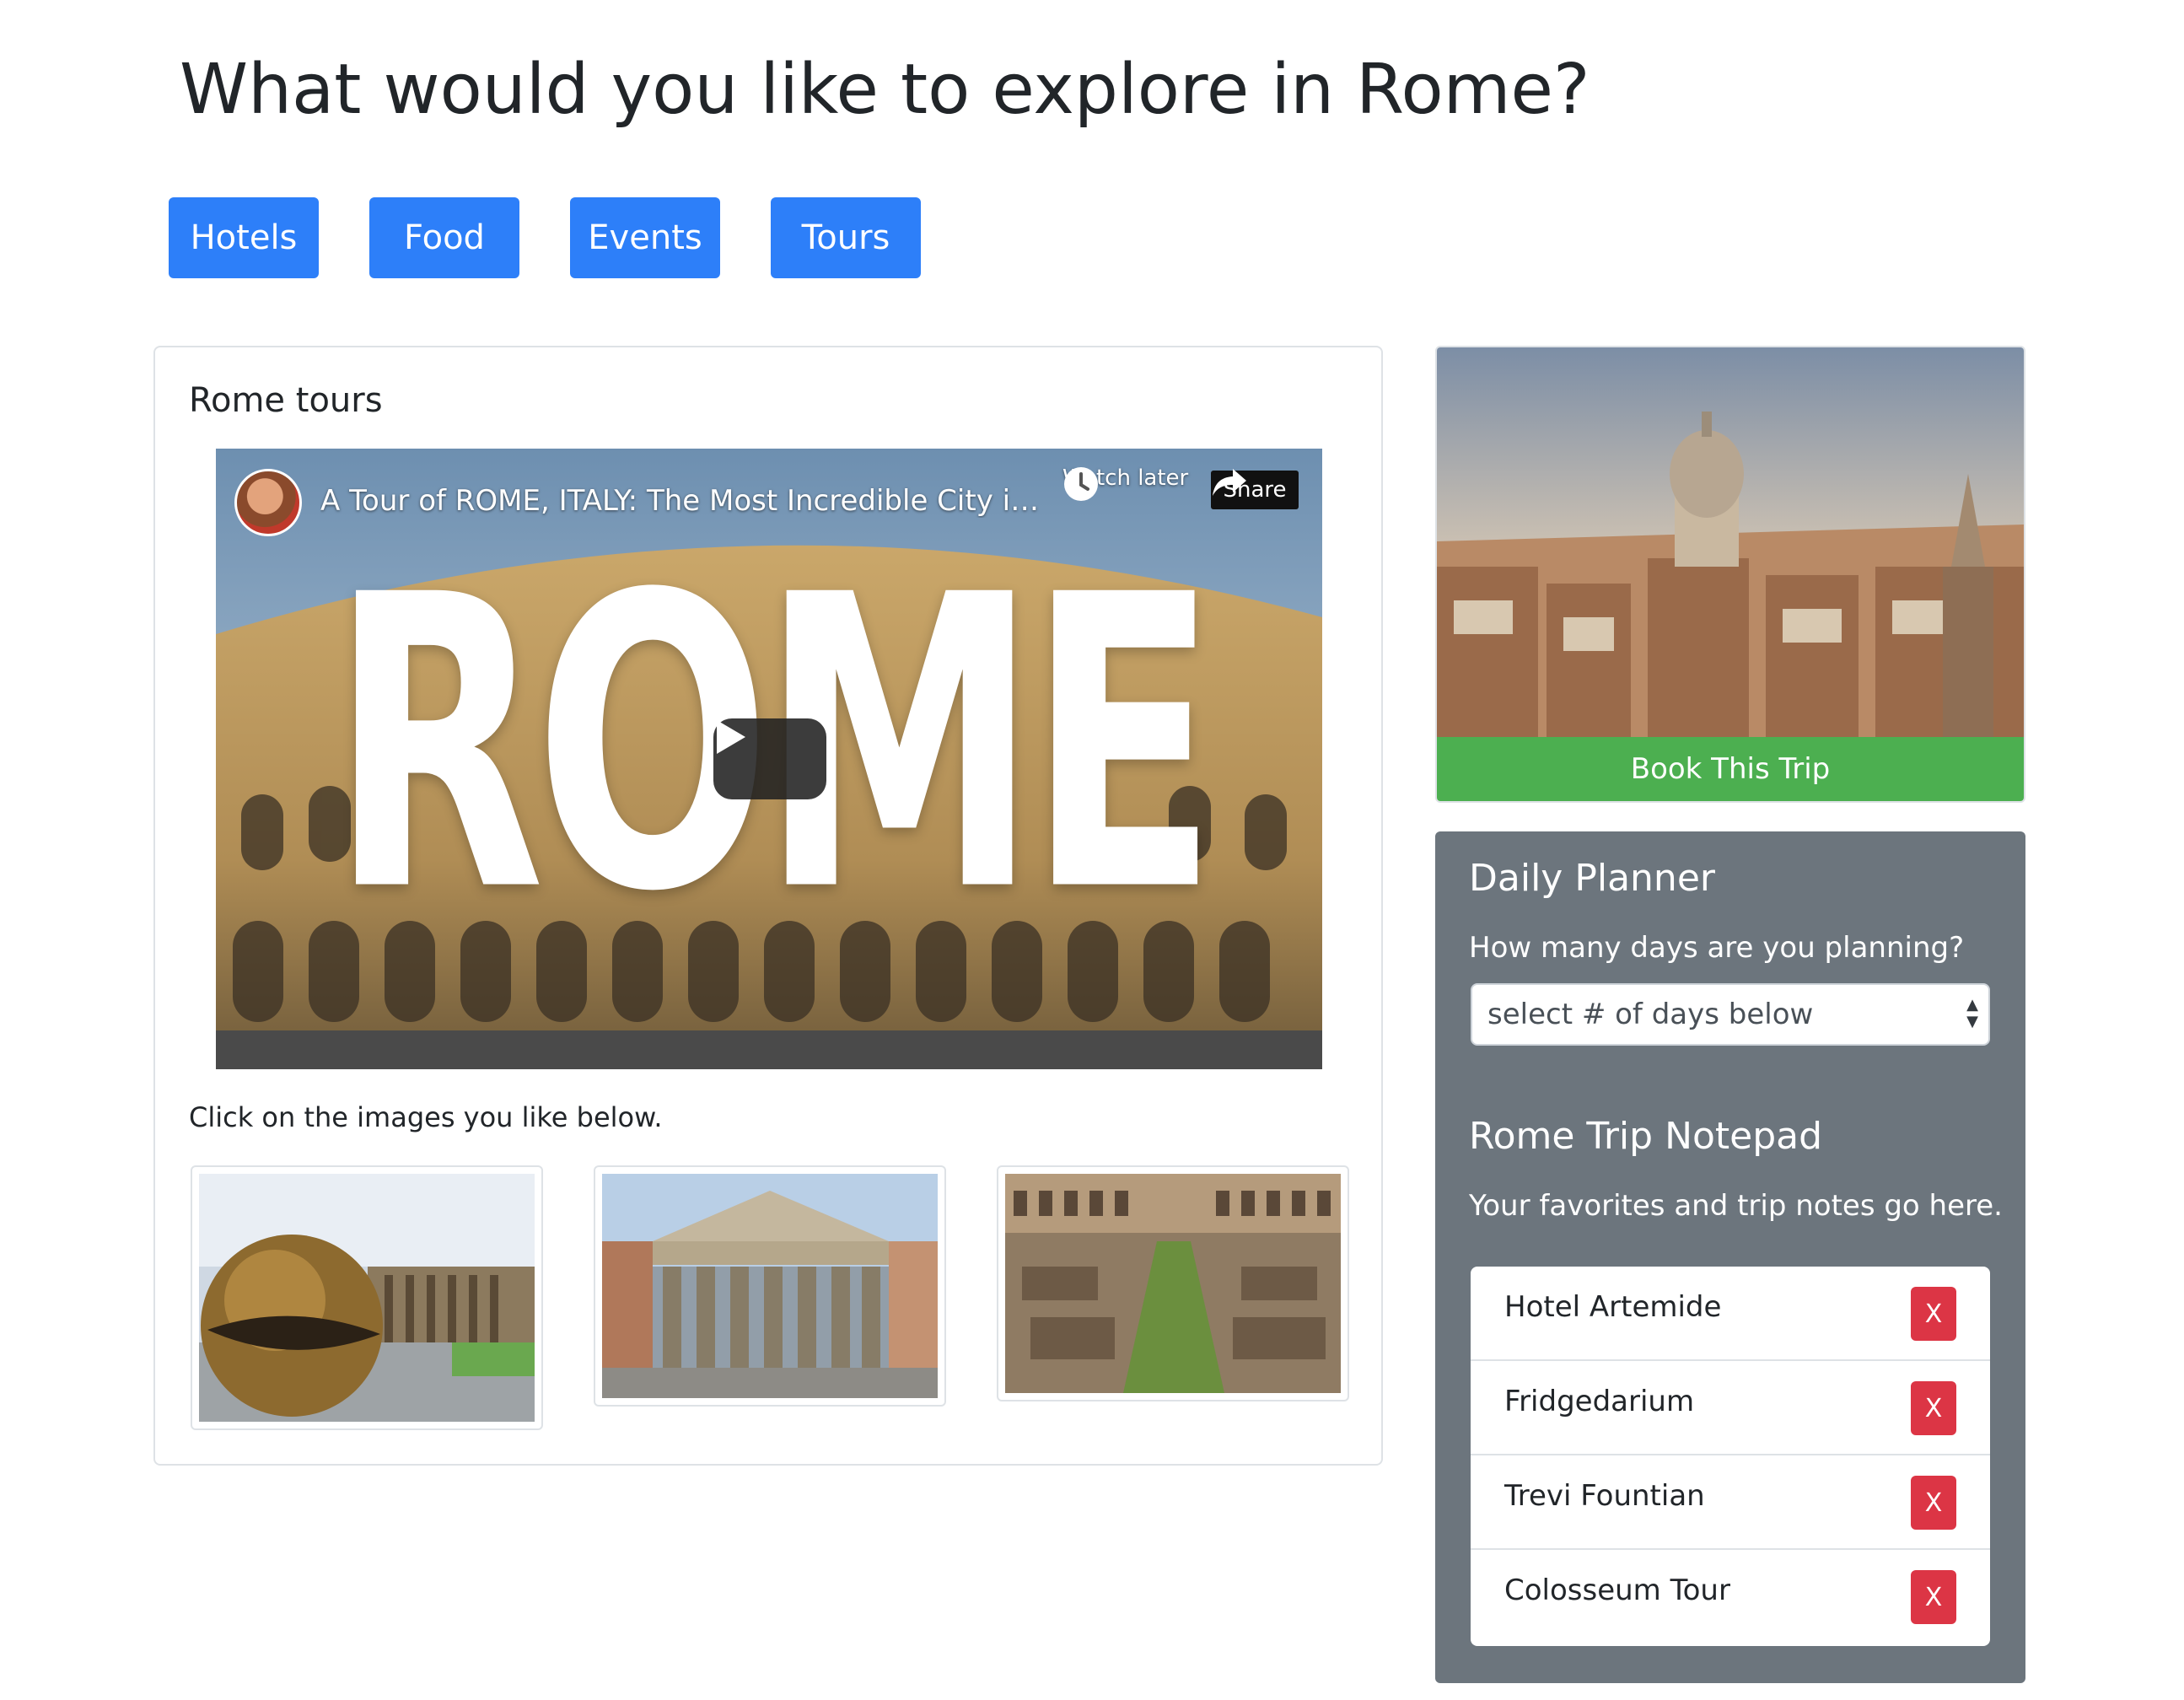 This screenshot has width=2184, height=1700. I want to click on share-arrow-icon, so click(1229, 482).